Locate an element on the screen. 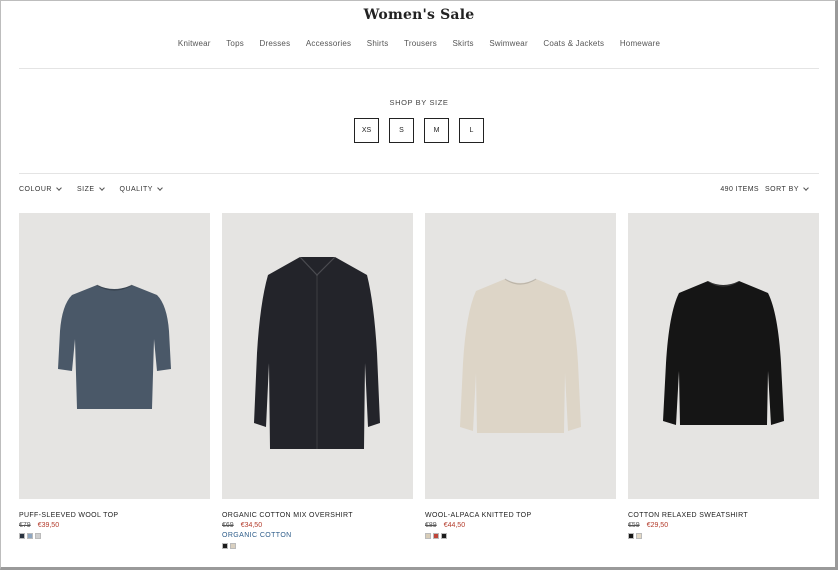 Image resolution: width=838 pixels, height=570 pixels. category-link-coats-jackets: Coats & Jackets is located at coordinates (574, 43).